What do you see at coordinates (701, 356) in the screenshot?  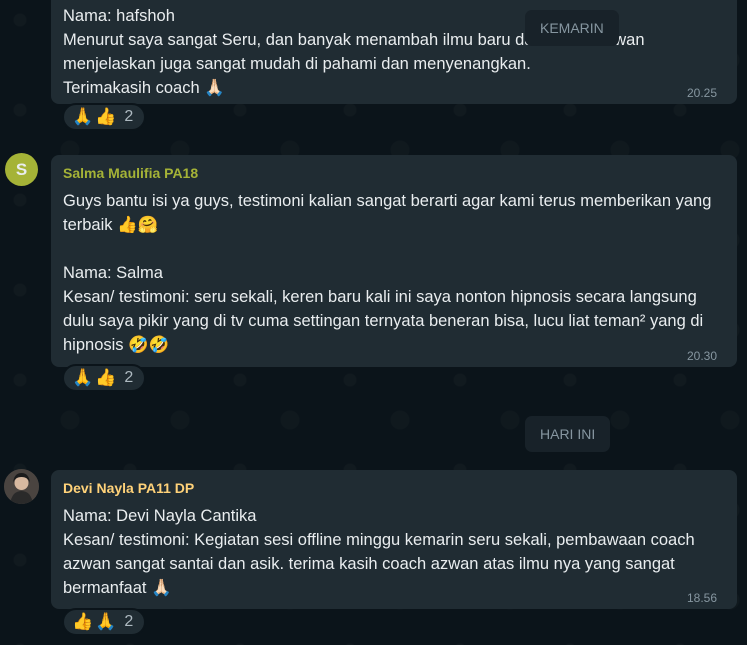 I see `message-time: 20.30` at bounding box center [701, 356].